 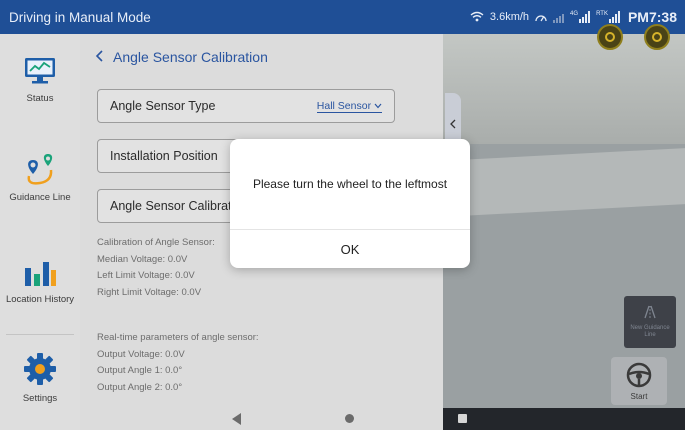 What do you see at coordinates (602, 14) in the screenshot?
I see `signal-rtk-label: RTK` at bounding box center [602, 14].